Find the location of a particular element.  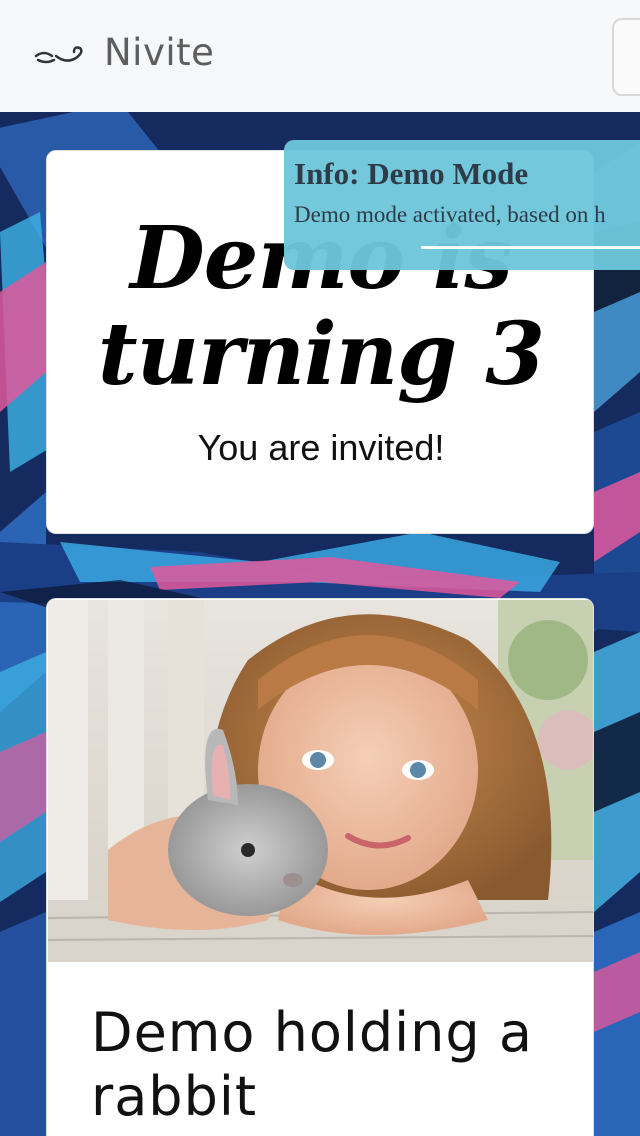

invitation-subline: You are invited! is located at coordinates (321, 447).